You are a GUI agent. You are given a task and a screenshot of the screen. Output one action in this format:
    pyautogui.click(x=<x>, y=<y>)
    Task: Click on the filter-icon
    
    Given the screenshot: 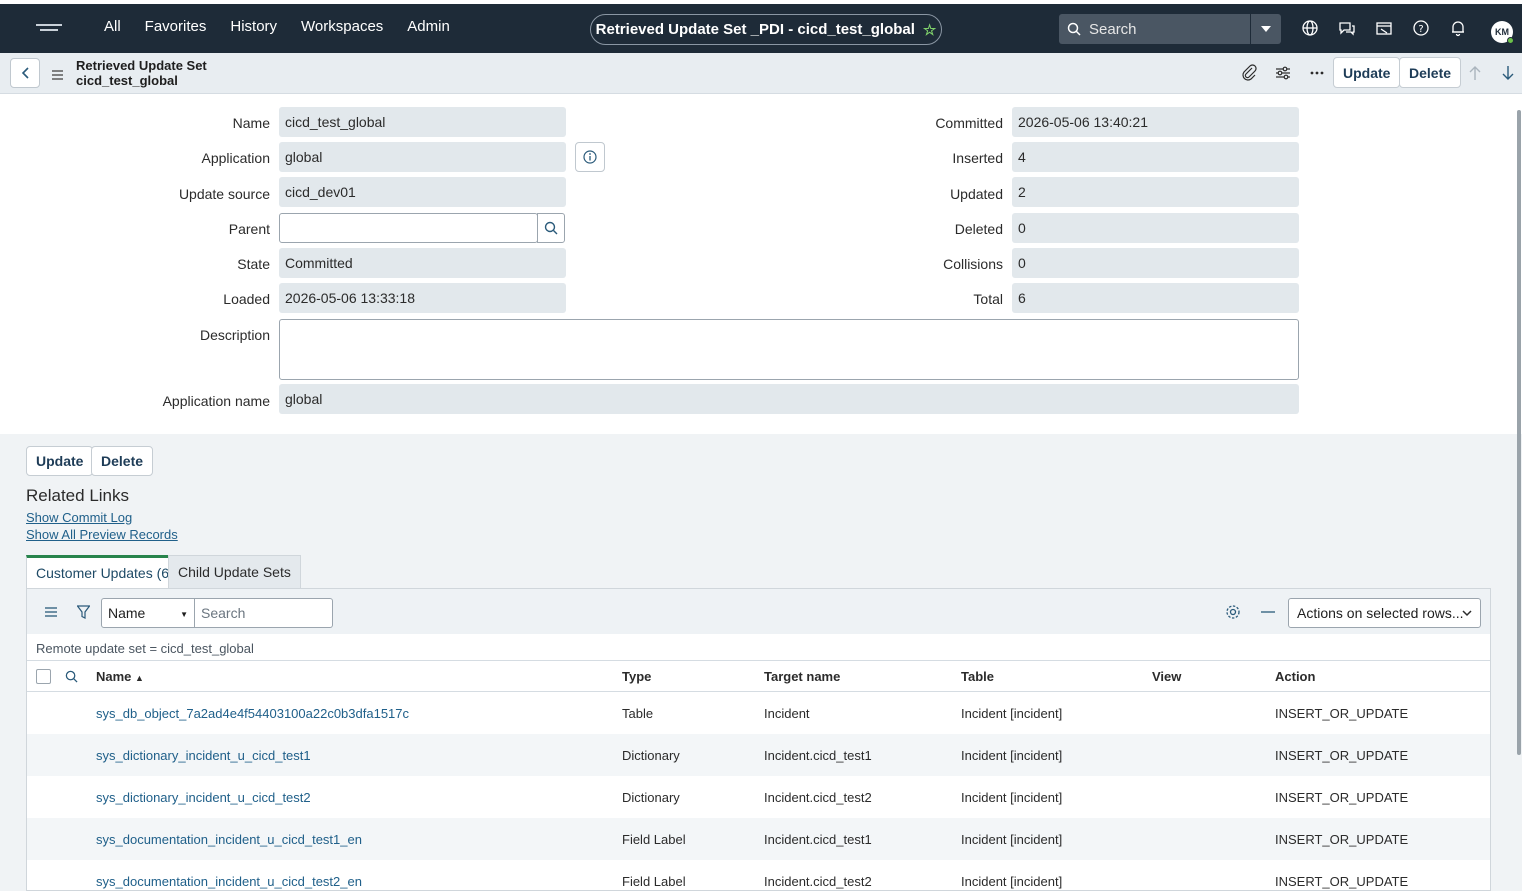 What is the action you would take?
    pyautogui.click(x=83, y=612)
    